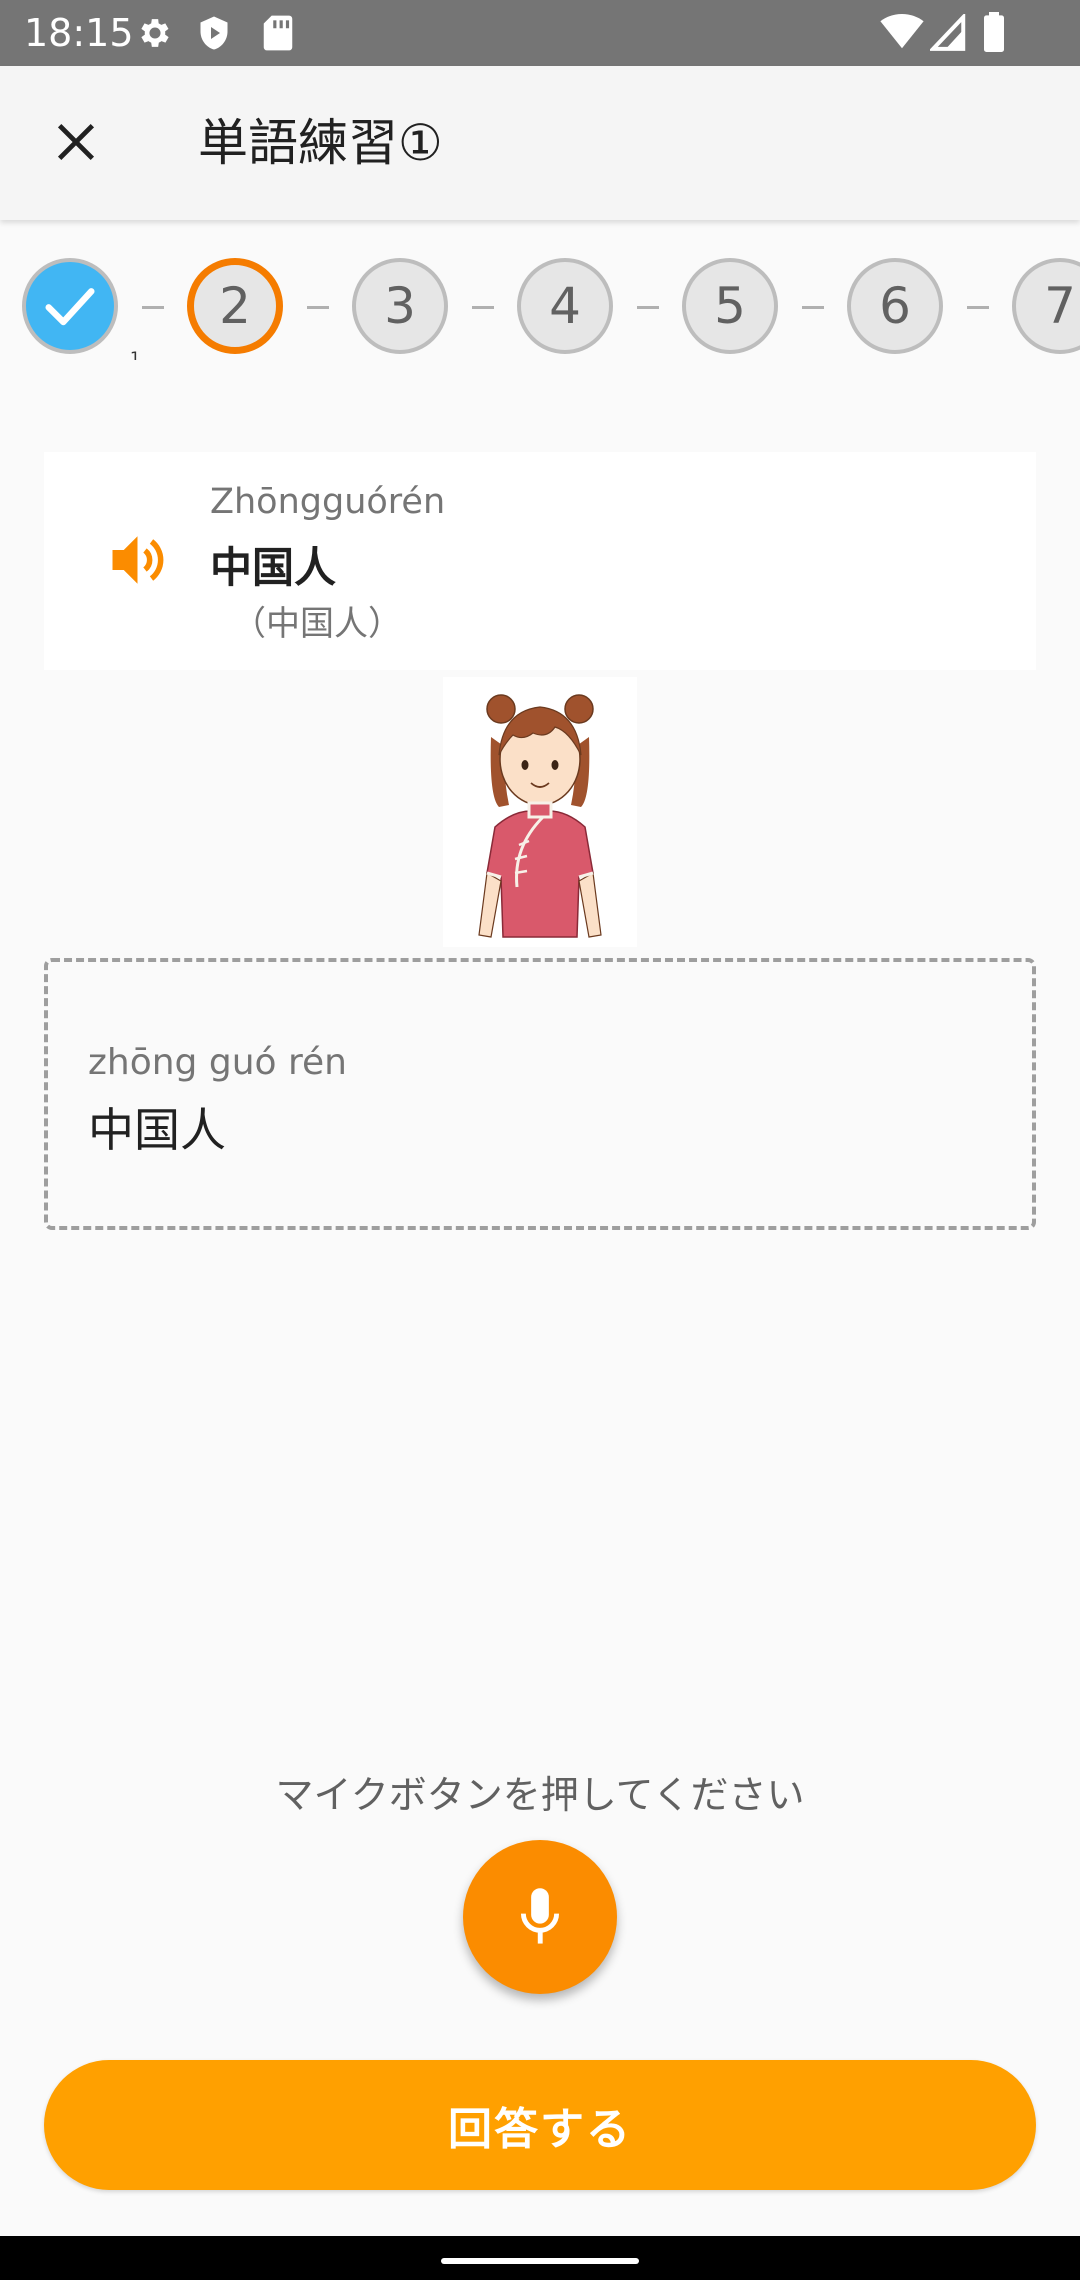 The height and width of the screenshot is (2280, 1080). What do you see at coordinates (948, 34) in the screenshot?
I see `signal-icon` at bounding box center [948, 34].